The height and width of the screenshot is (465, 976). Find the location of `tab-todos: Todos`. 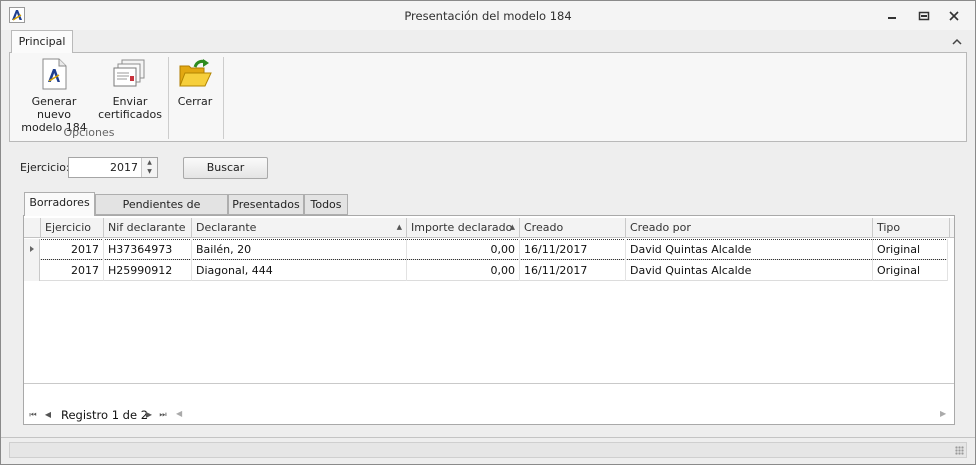

tab-todos: Todos is located at coordinates (326, 204).